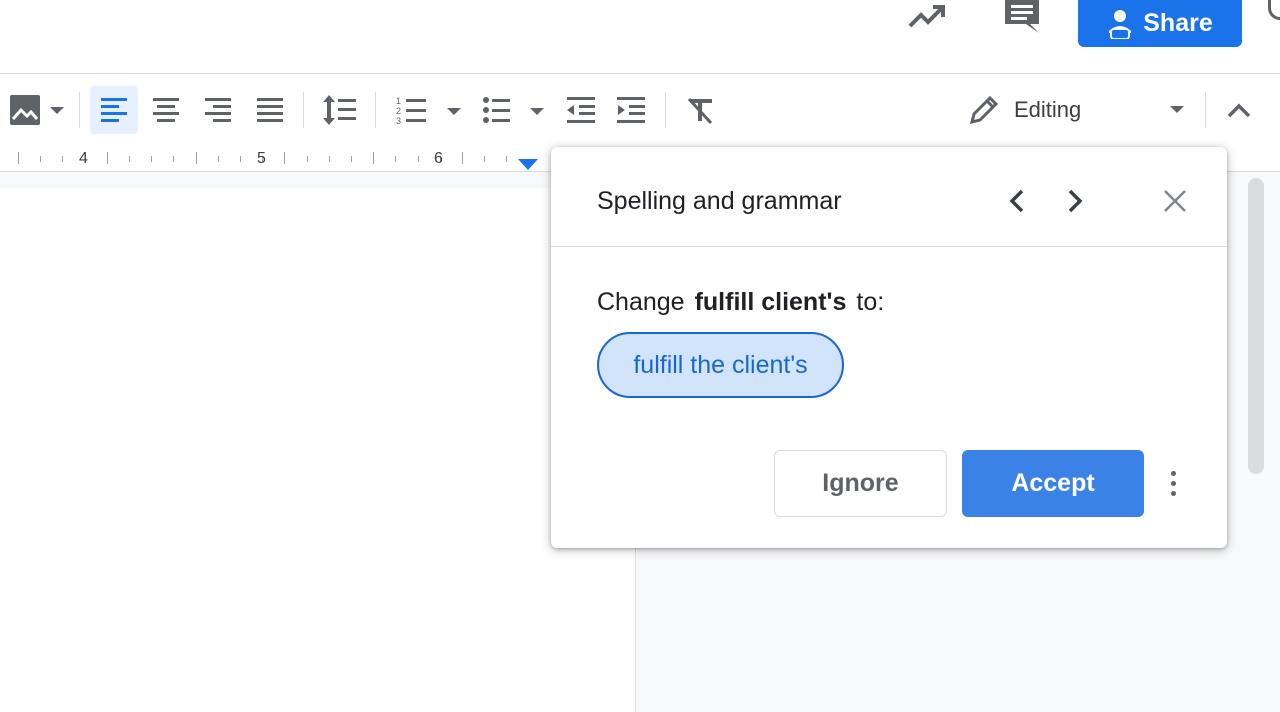 The width and height of the screenshot is (1280, 712). I want to click on collapse-toolbar-button, so click(1239, 110).